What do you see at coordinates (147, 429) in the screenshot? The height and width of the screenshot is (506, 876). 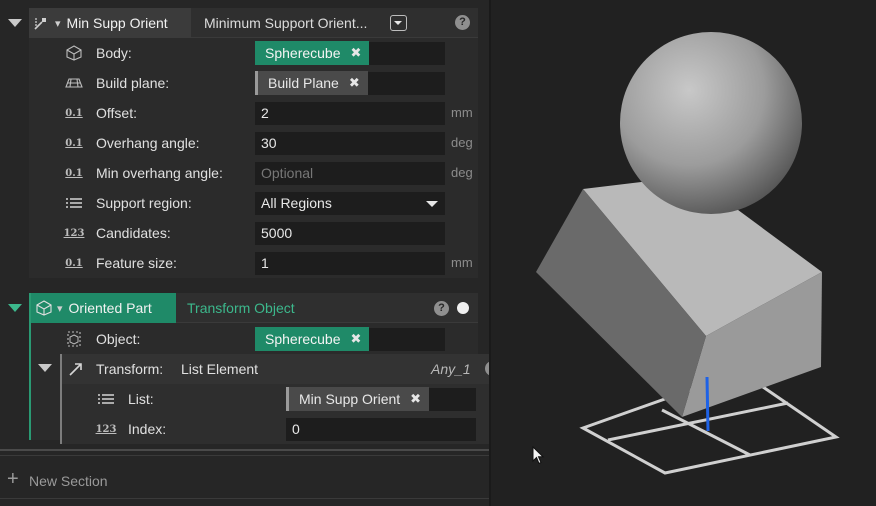 I see `param-label: Index:` at bounding box center [147, 429].